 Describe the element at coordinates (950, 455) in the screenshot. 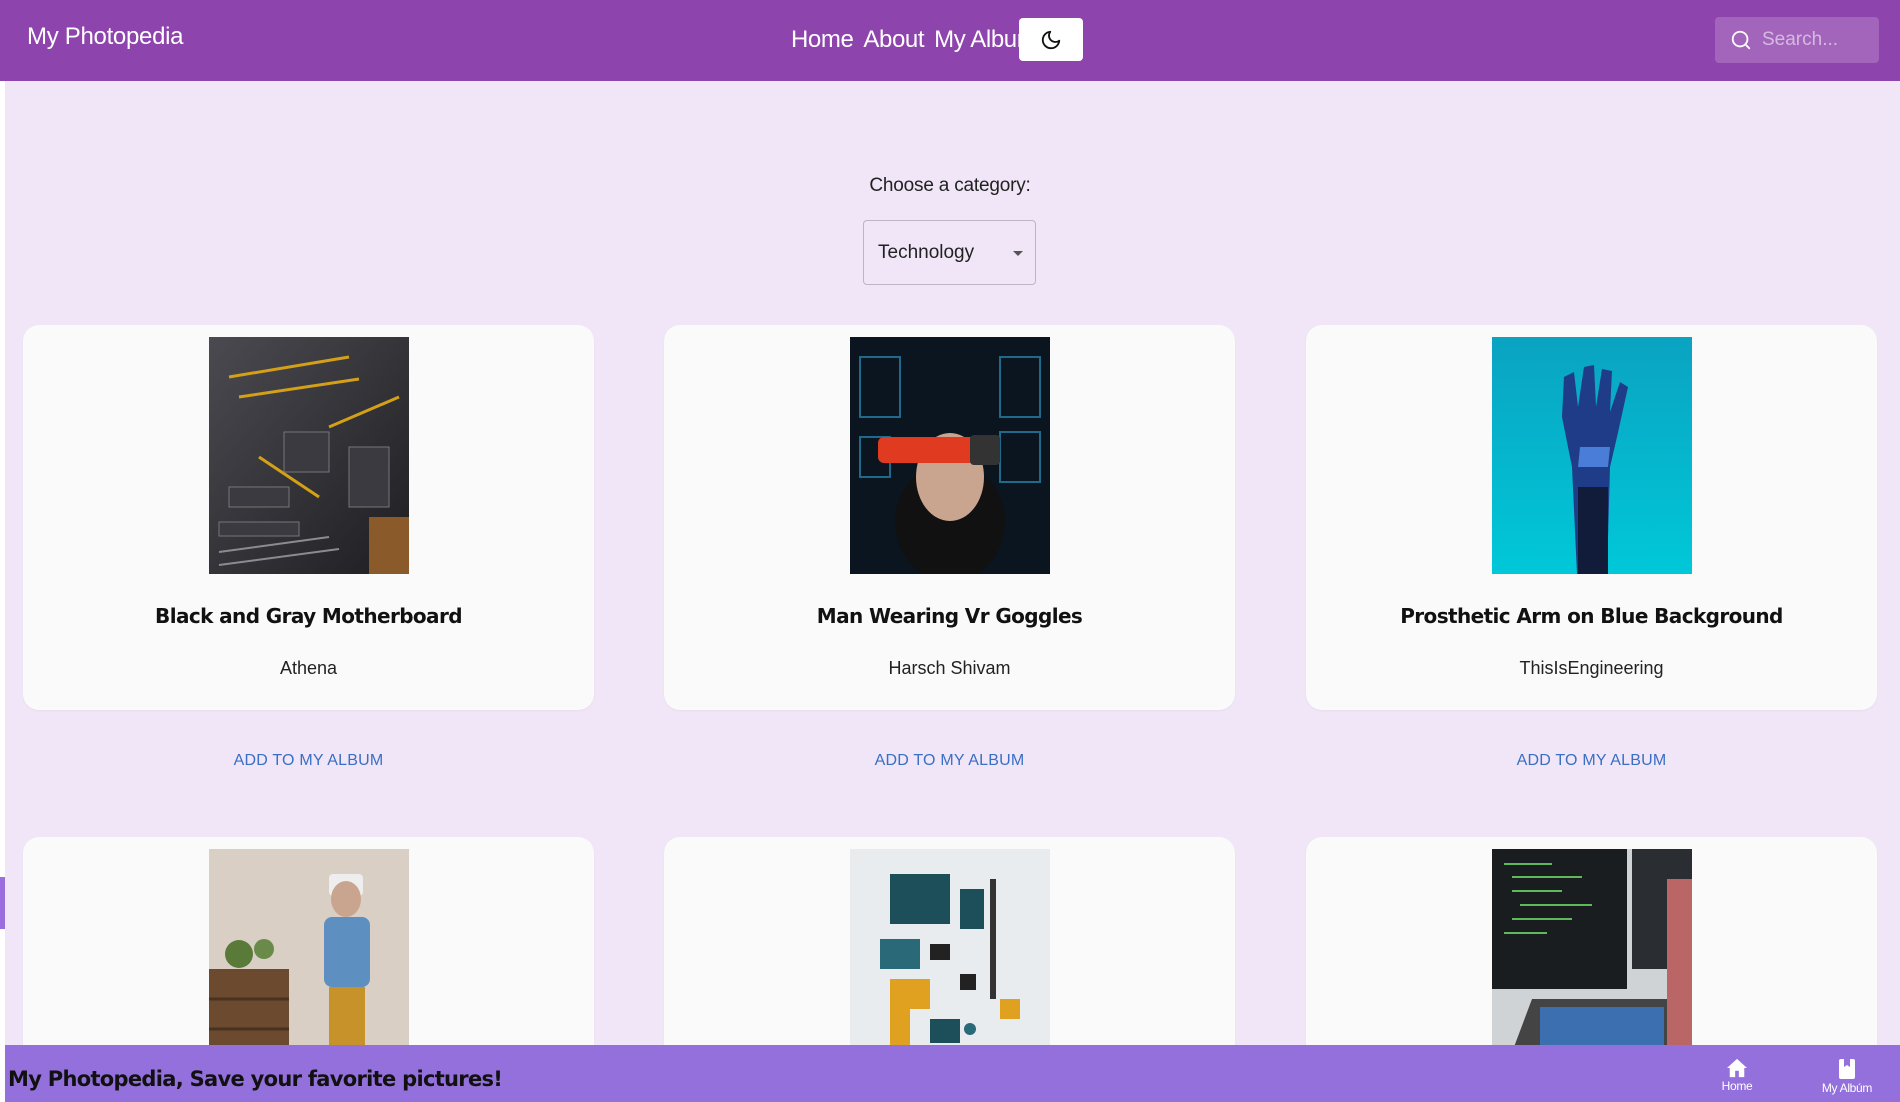

I see `photo-vr-goggles` at that location.